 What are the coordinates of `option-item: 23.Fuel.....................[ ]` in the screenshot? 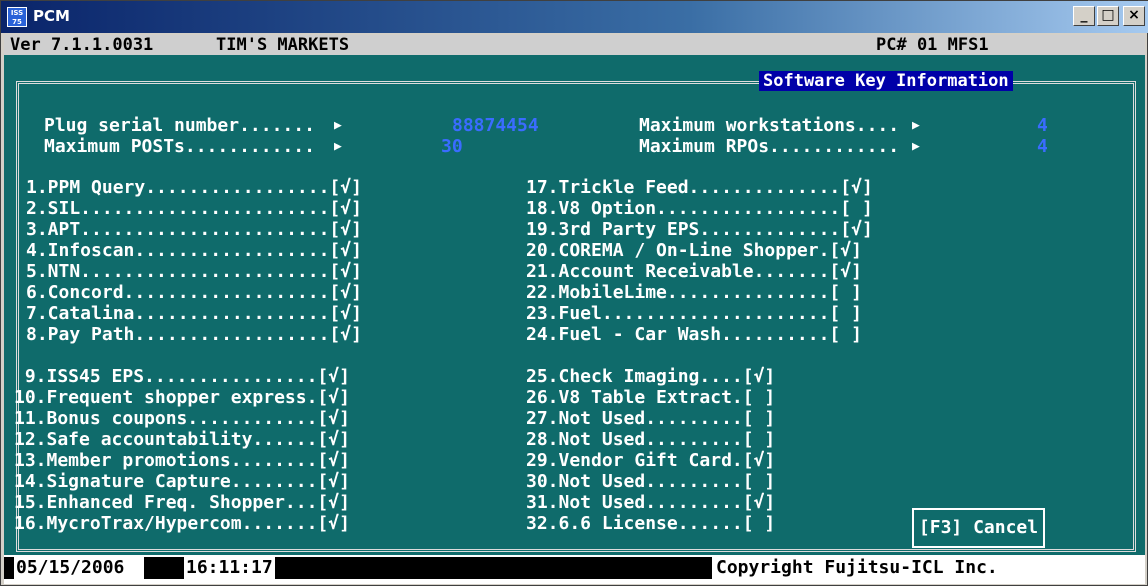 It's located at (694, 313).